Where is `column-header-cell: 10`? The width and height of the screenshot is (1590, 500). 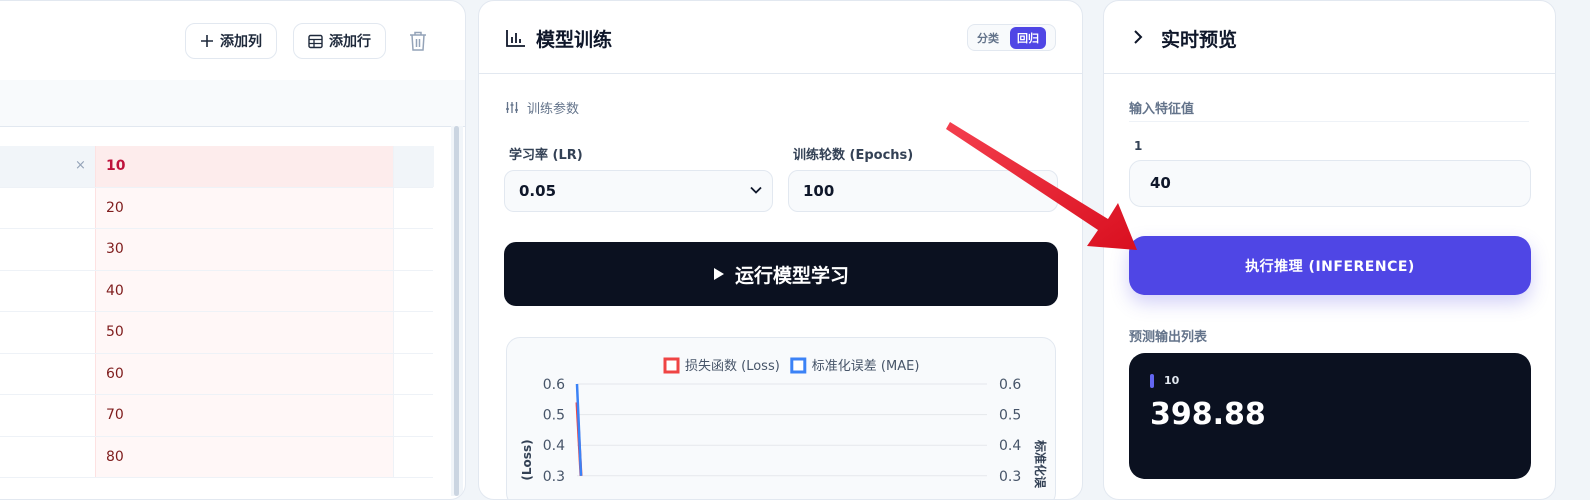
column-header-cell: 10 is located at coordinates (244, 166).